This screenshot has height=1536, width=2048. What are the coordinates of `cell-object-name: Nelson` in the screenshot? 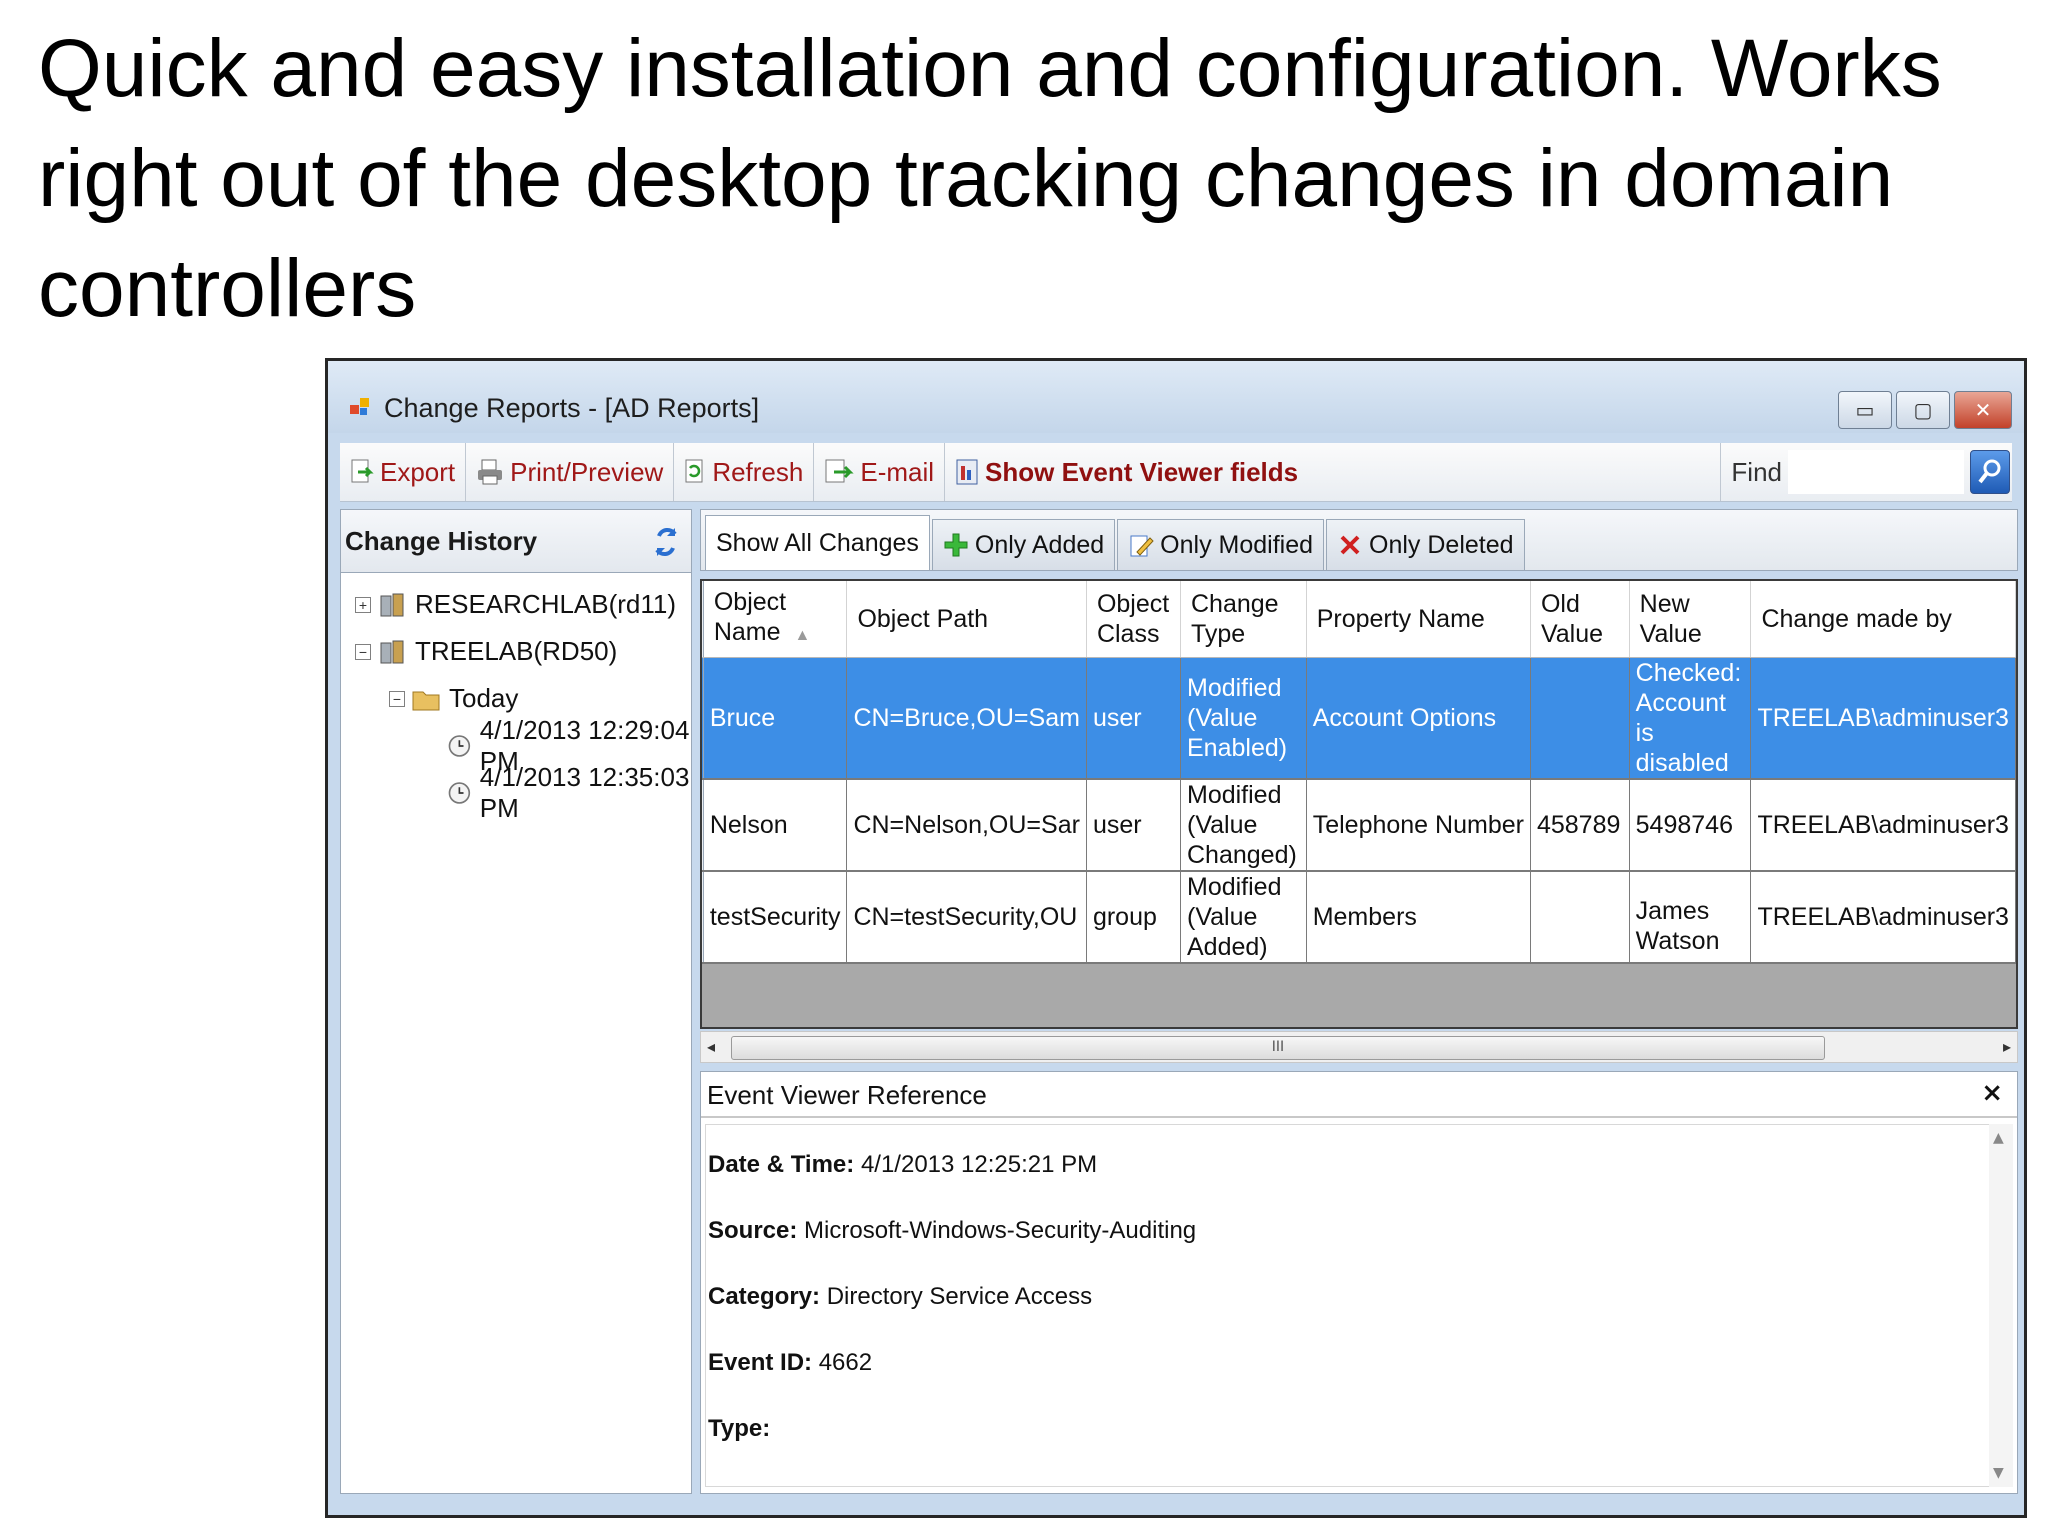 It's located at (775, 825).